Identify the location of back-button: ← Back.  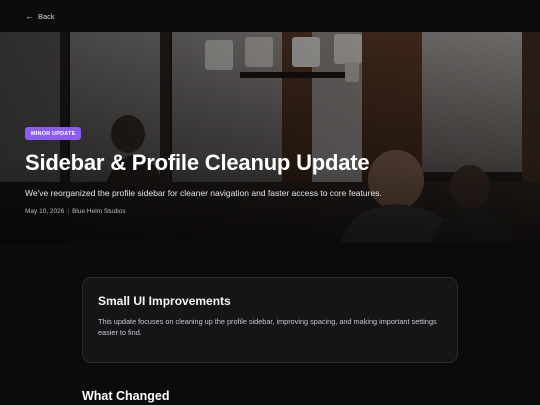
(40, 15).